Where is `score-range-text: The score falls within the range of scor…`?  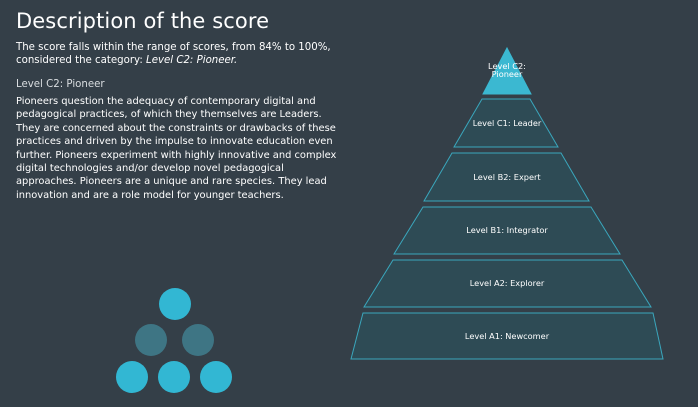
score-range-text: The score falls within the range of scor… is located at coordinates (173, 47).